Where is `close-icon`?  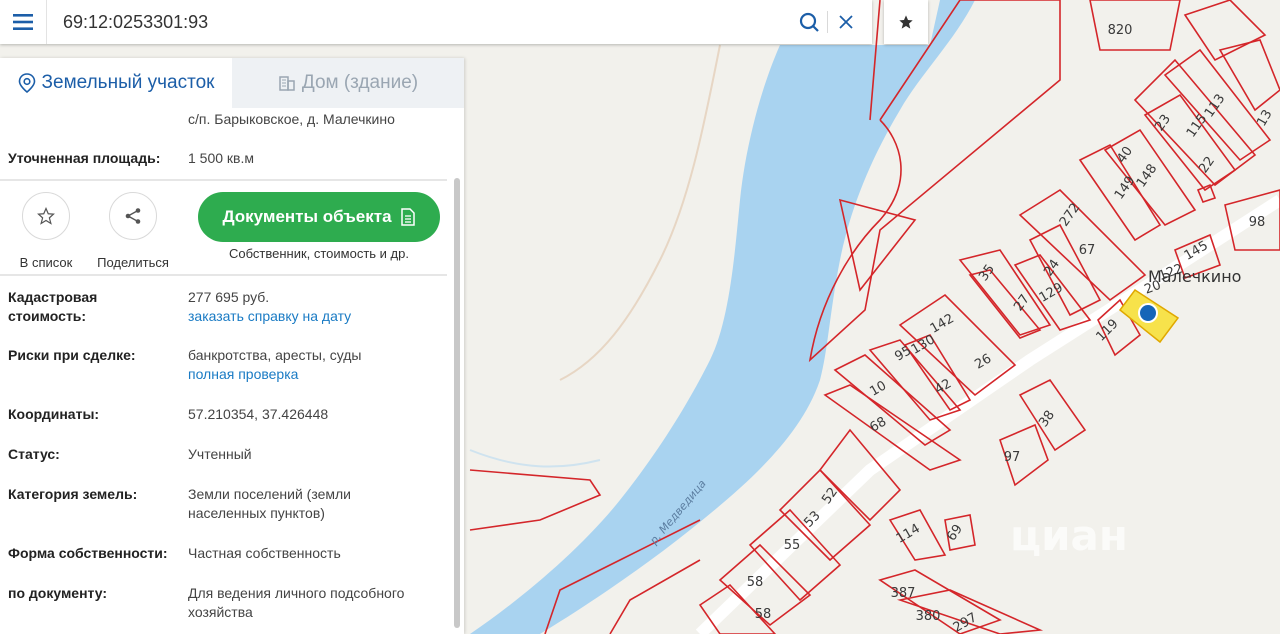
close-icon is located at coordinates (846, 22).